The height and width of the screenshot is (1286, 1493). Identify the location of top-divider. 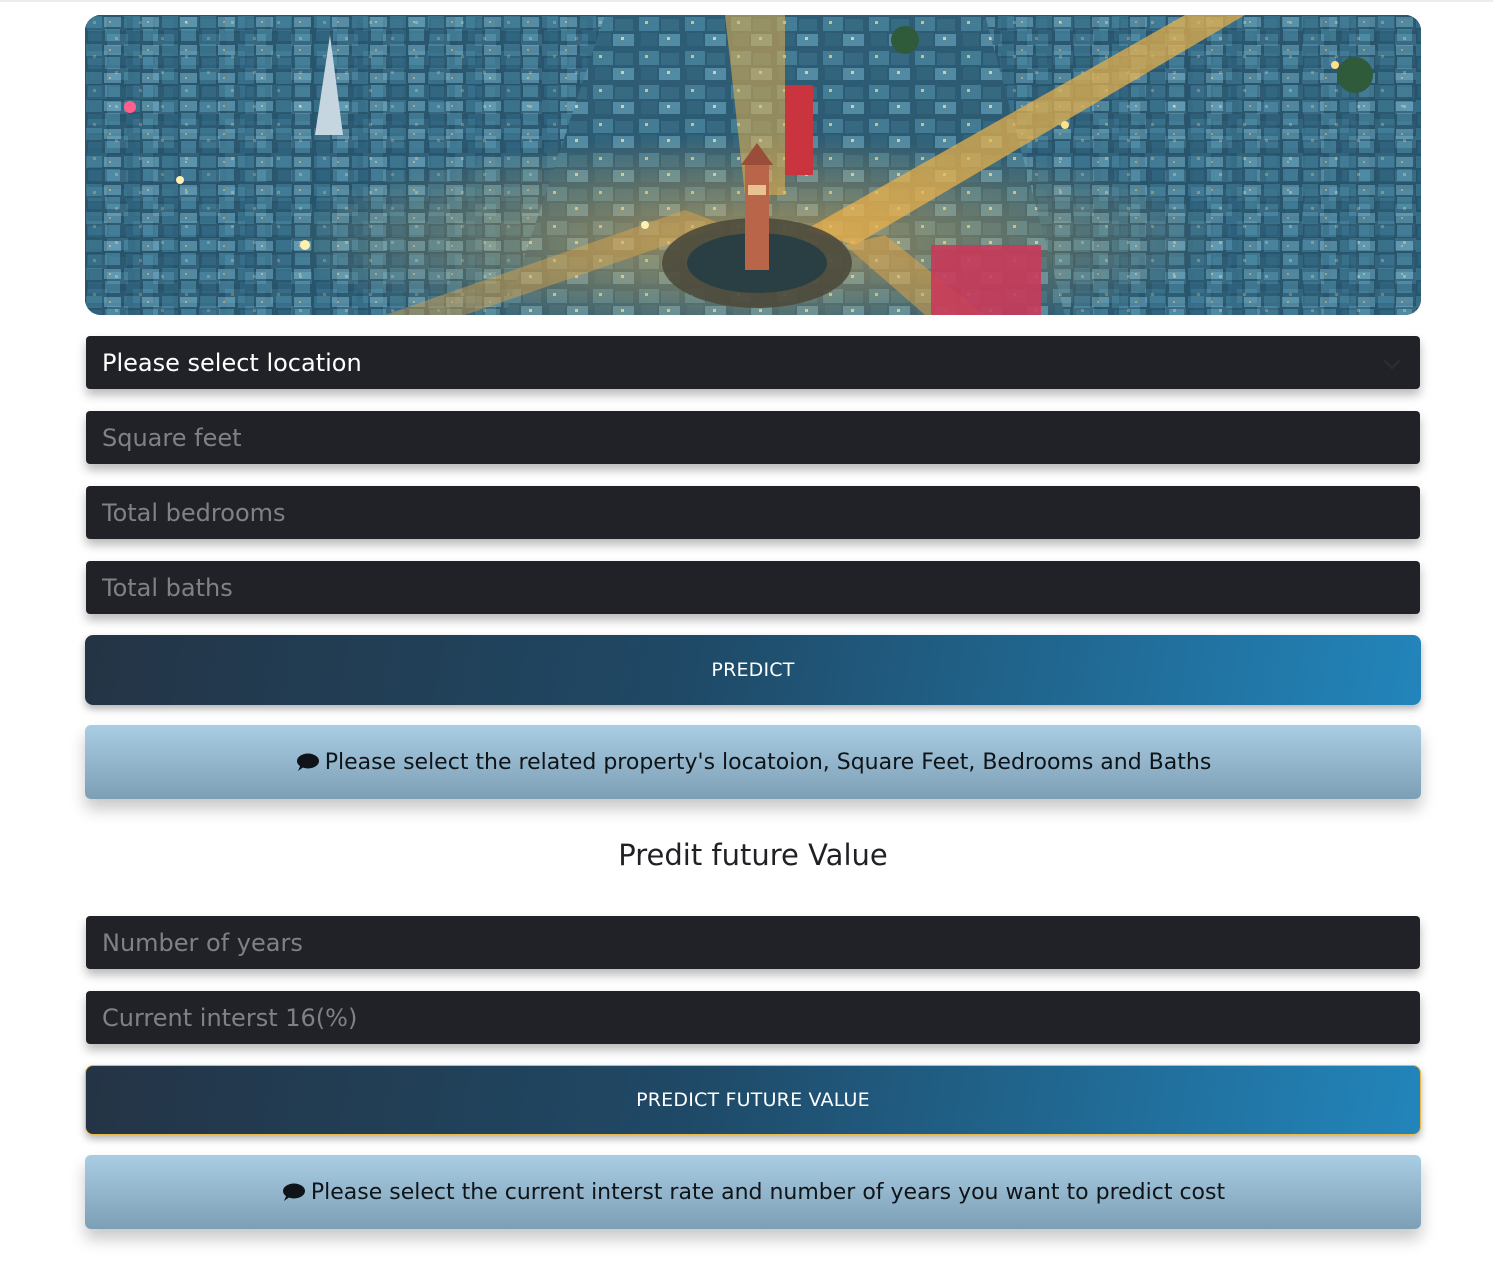
(746, 1).